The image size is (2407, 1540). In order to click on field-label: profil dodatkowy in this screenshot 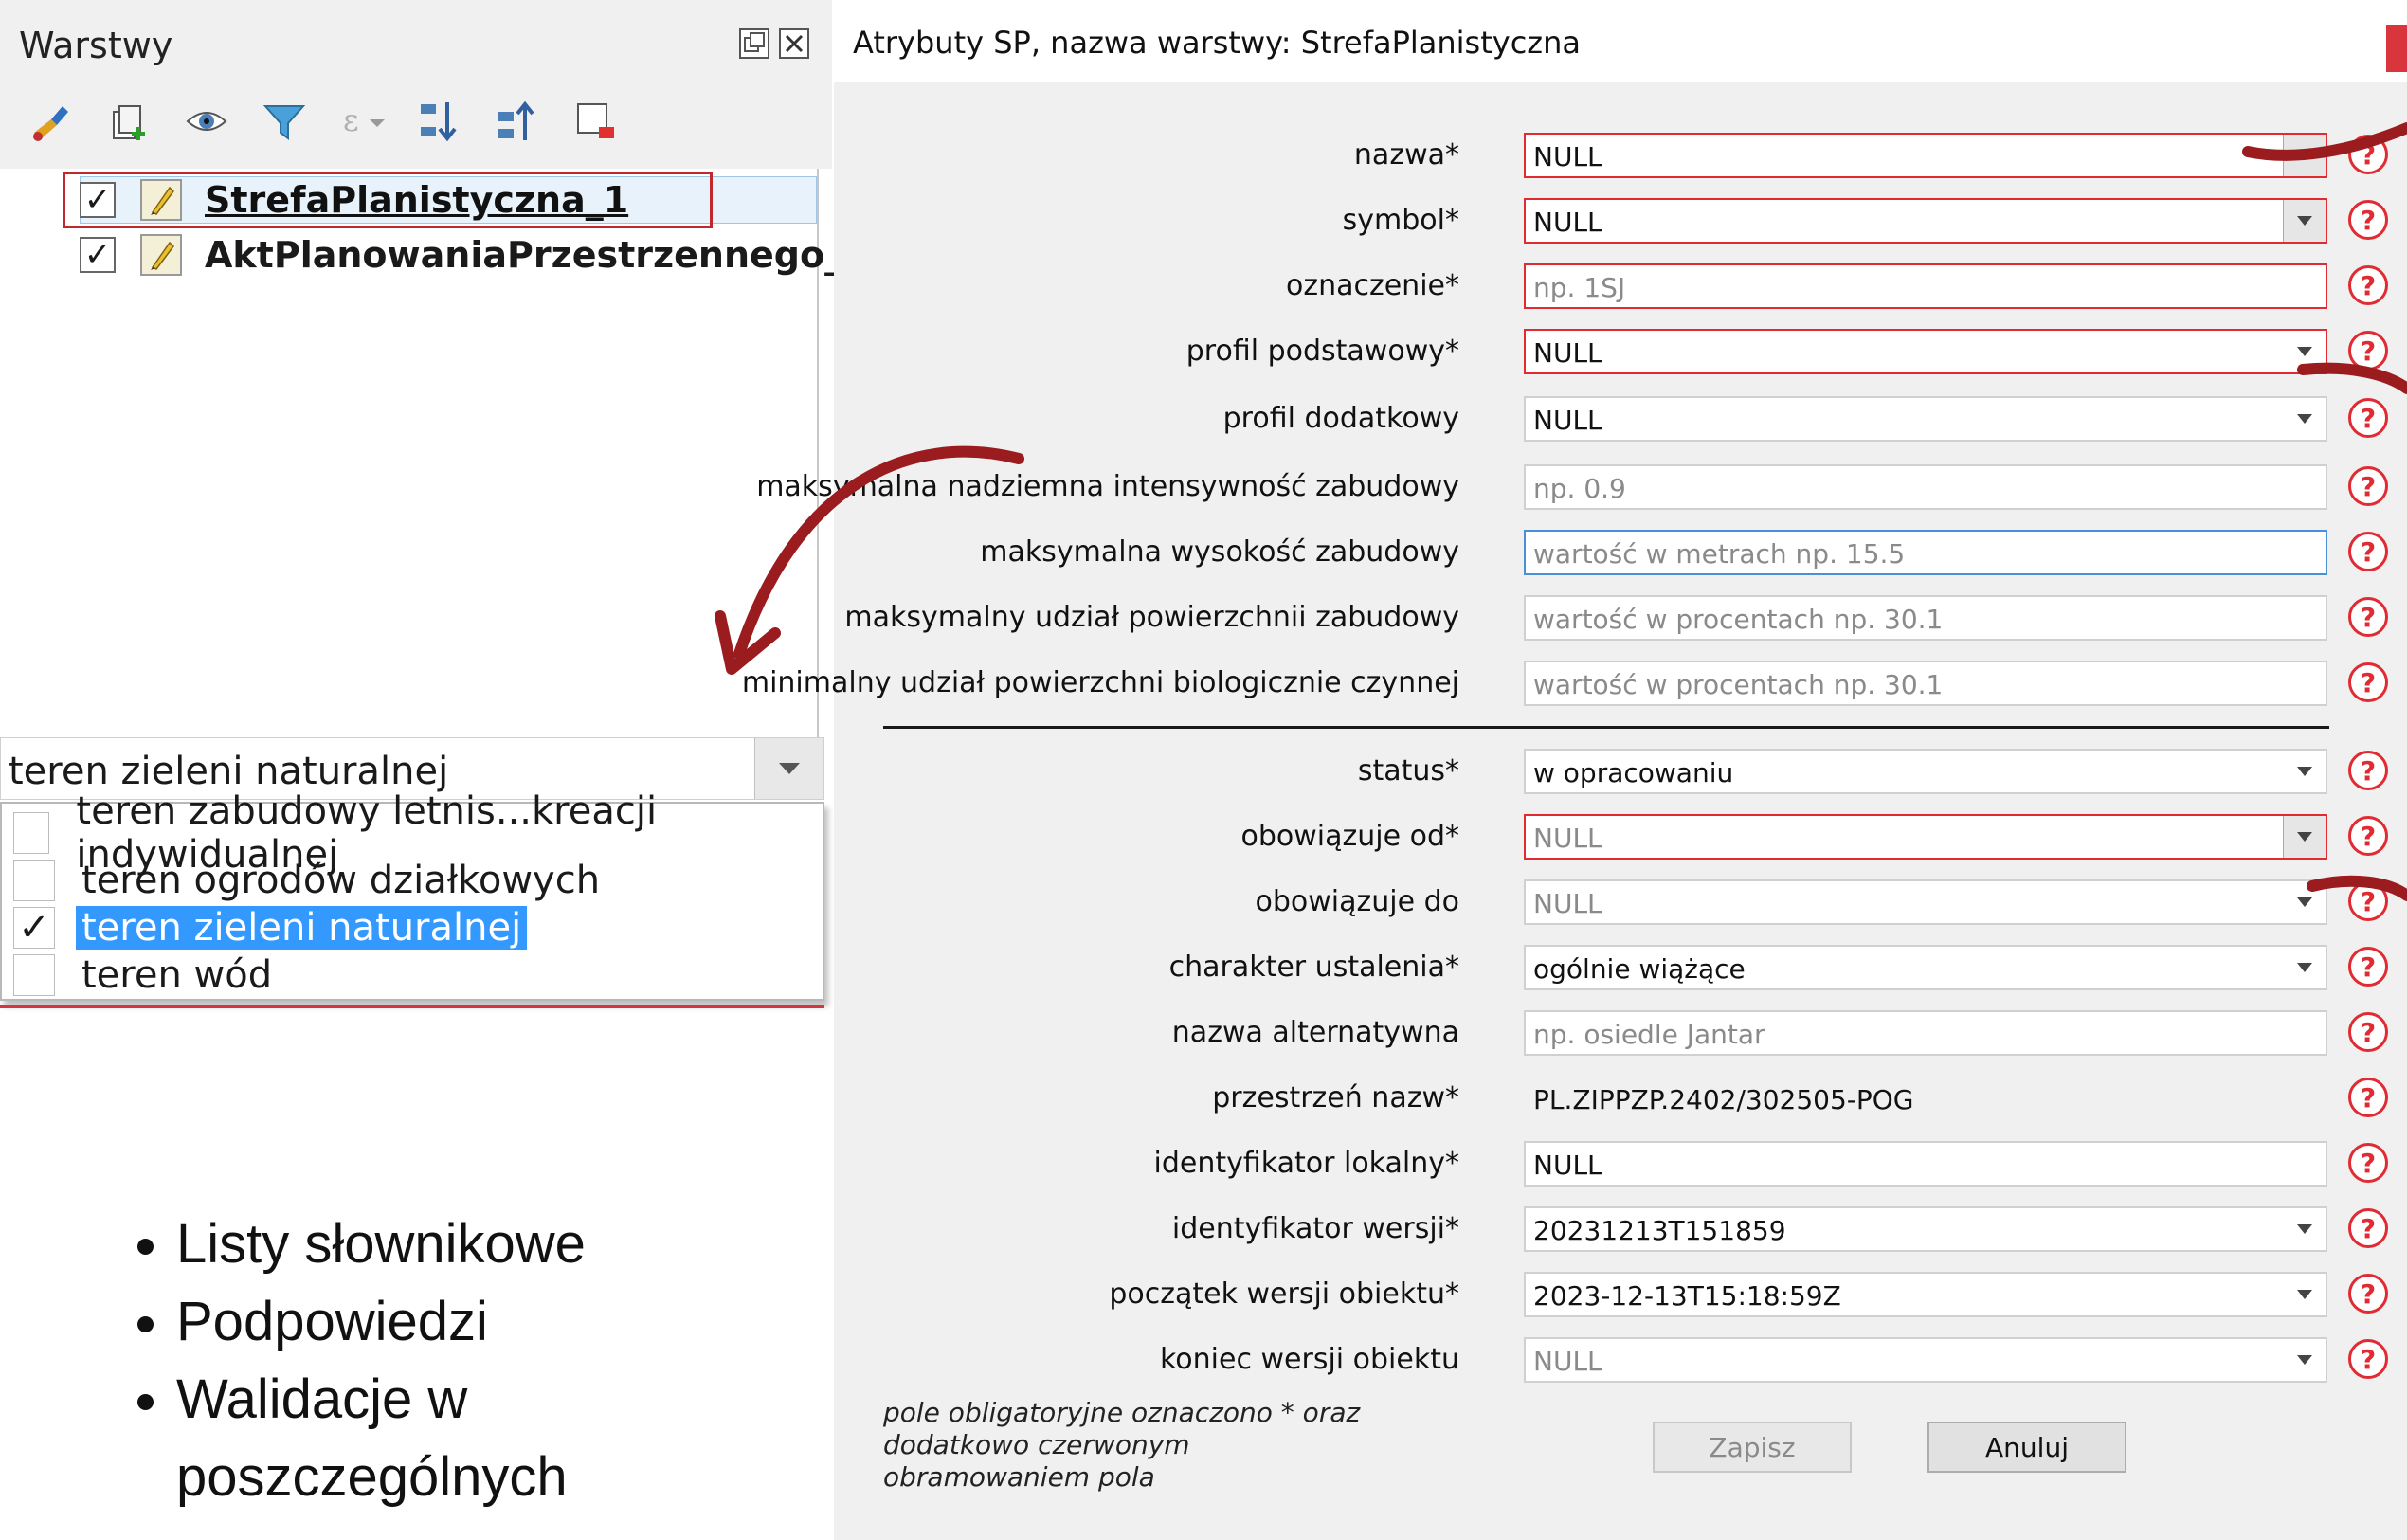, I will do `click(1340, 419)`.